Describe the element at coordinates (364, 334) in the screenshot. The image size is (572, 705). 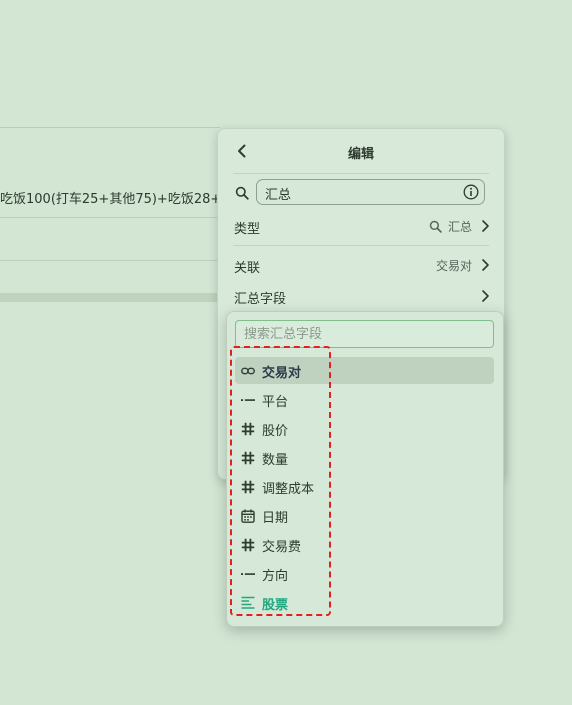
I see `field-search-input` at that location.